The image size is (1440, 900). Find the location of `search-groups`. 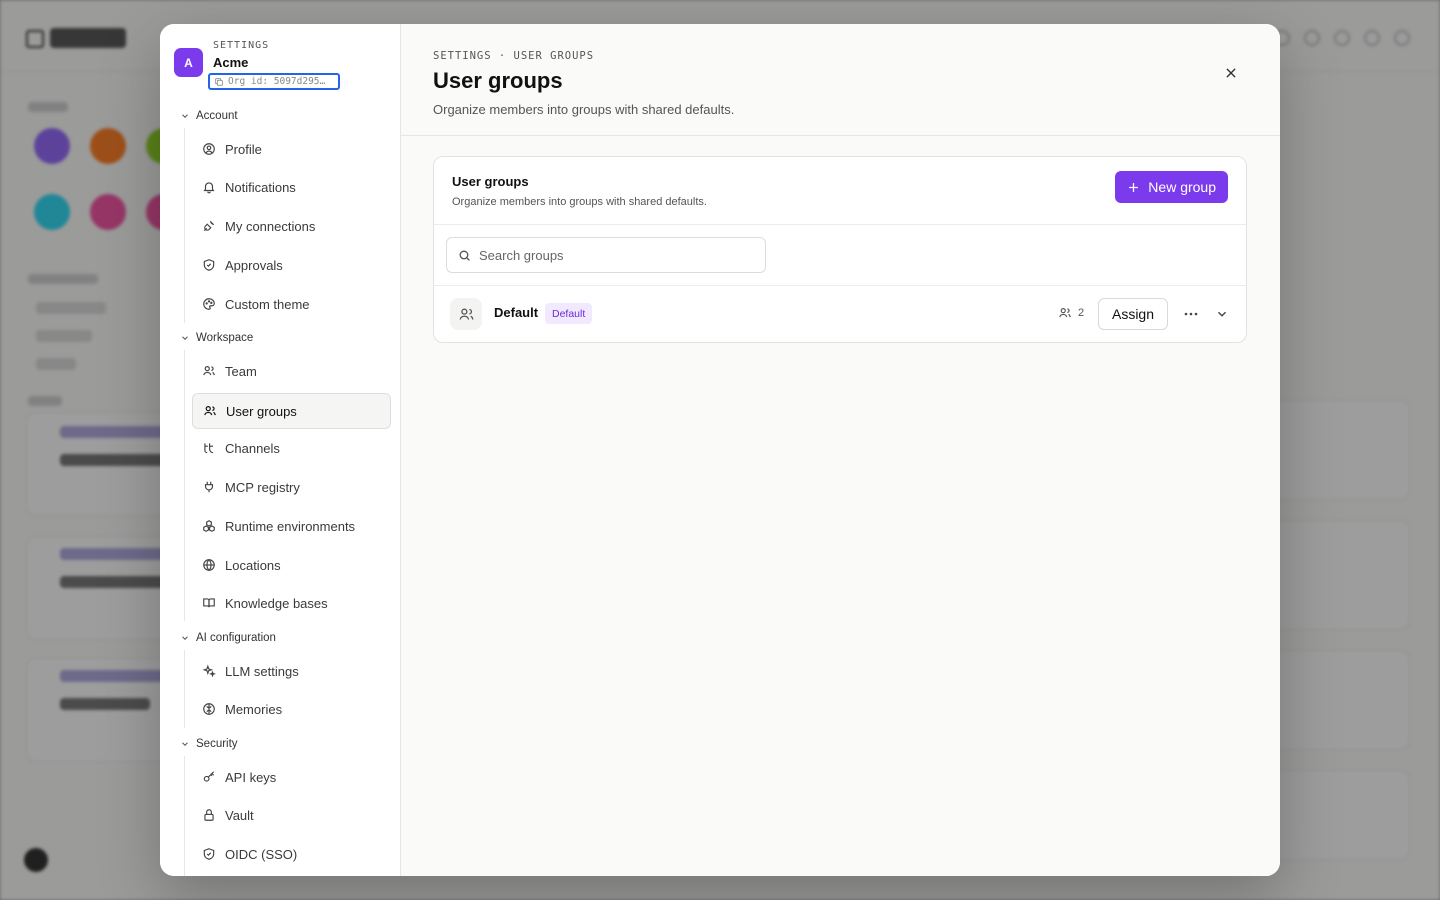

search-groups is located at coordinates (606, 255).